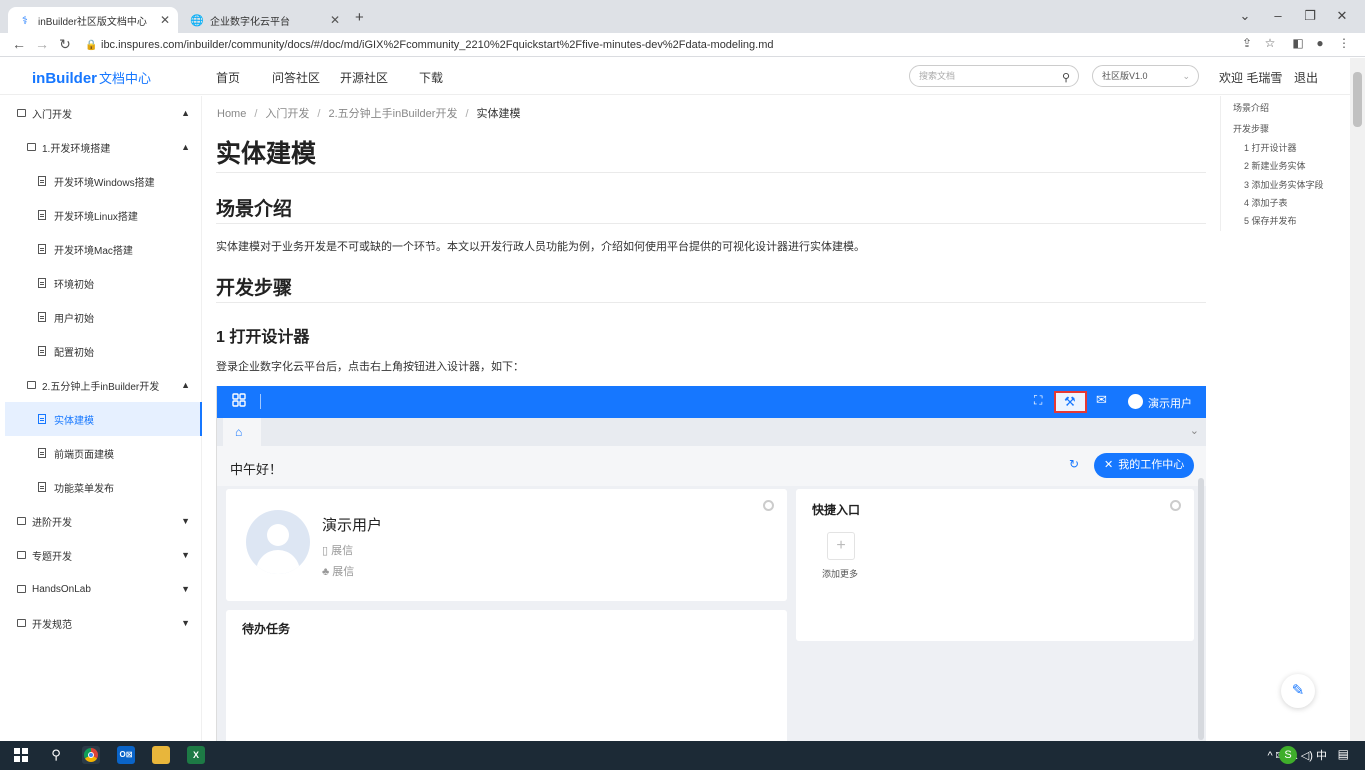 This screenshot has height=778, width=1365. Describe the element at coordinates (431, 77) in the screenshot. I see `nav-download: 下载` at that location.